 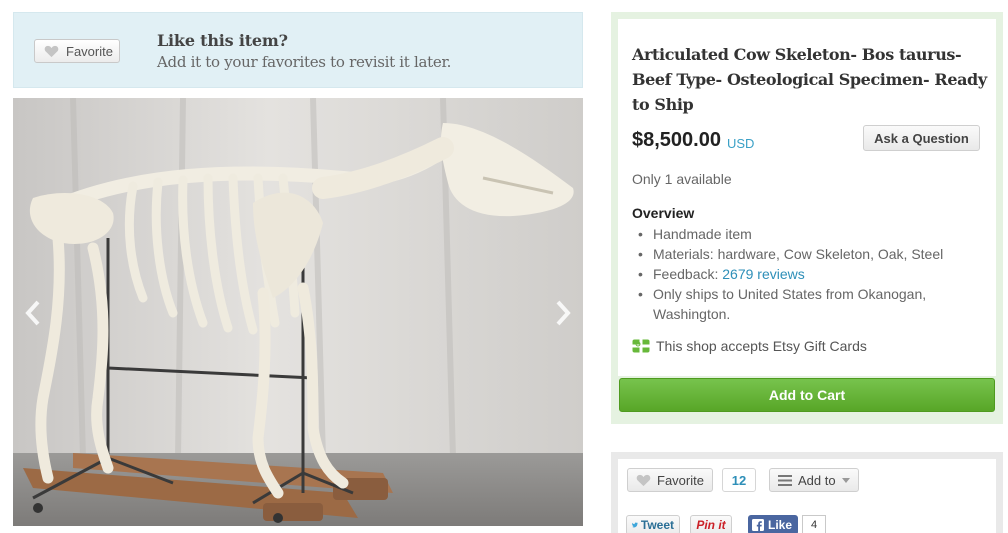 I want to click on twitter-icon, so click(x=635, y=525).